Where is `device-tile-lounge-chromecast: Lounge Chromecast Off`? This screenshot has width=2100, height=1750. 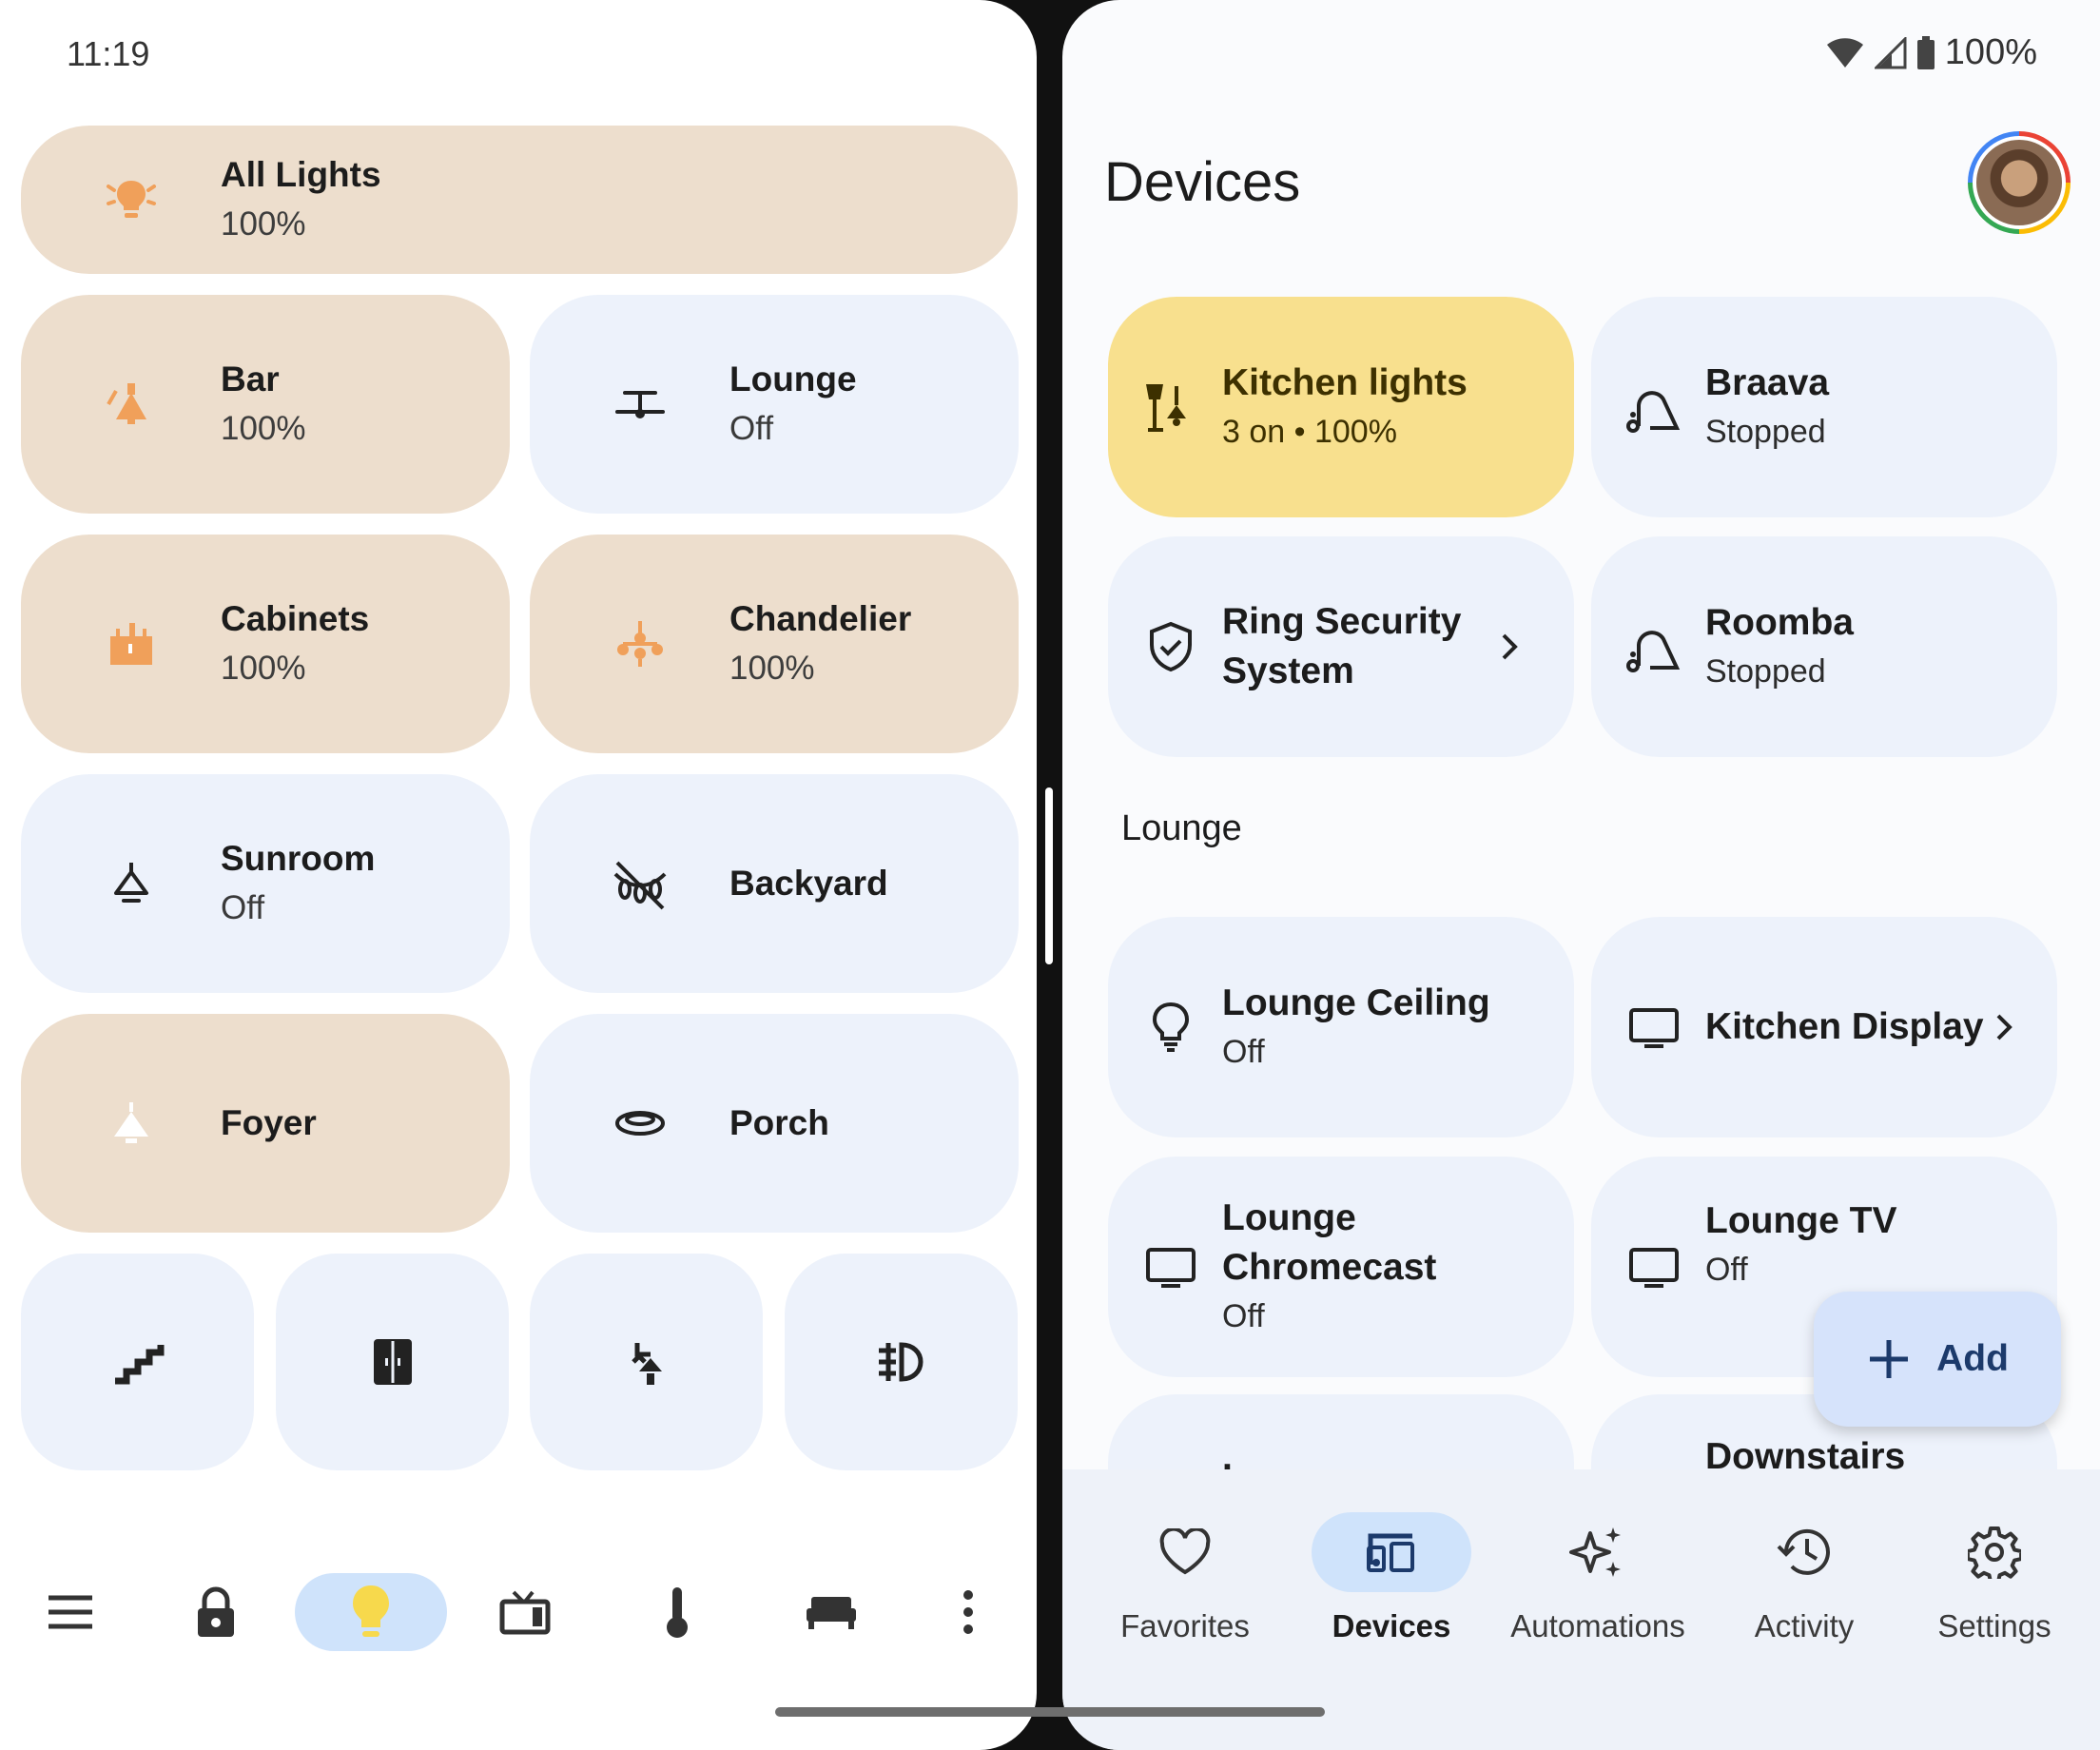 device-tile-lounge-chromecast: Lounge Chromecast Off is located at coordinates (1341, 1267).